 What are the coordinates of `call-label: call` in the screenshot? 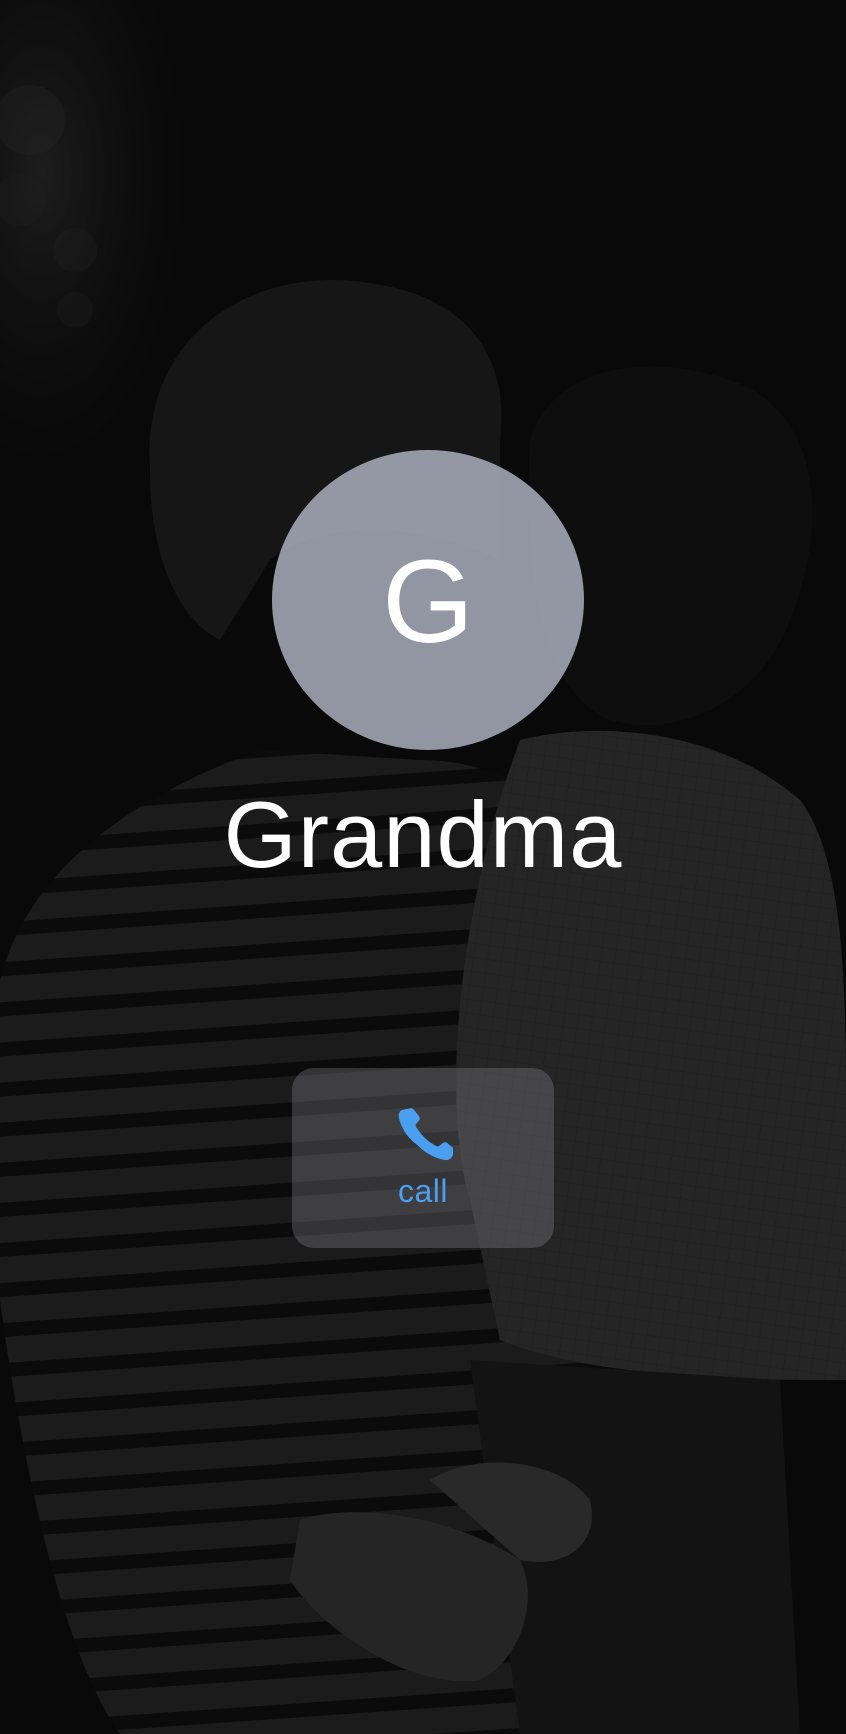 It's located at (422, 1190).